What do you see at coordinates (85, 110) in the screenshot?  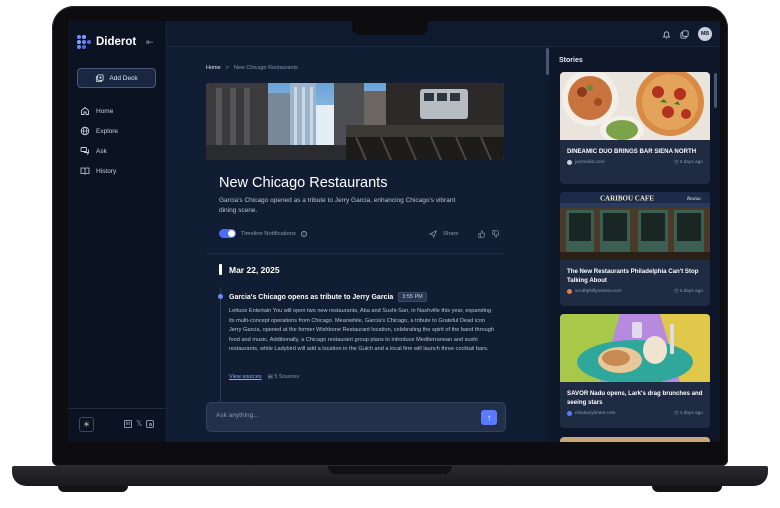 I see `home-icon` at bounding box center [85, 110].